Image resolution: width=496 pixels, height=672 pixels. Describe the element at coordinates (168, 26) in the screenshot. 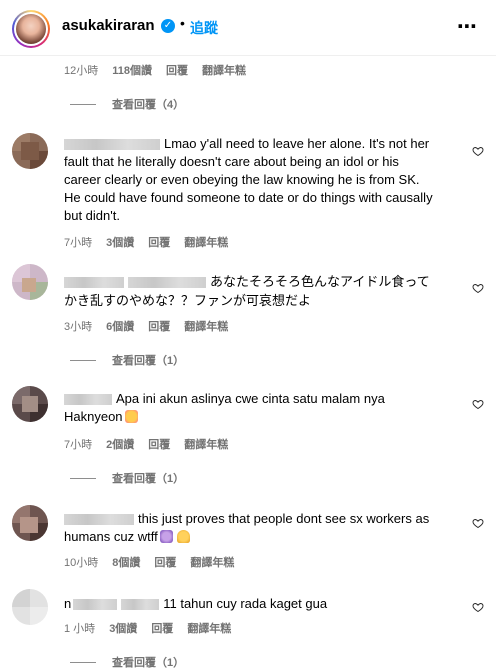

I see `verified-badge-icon: ✓` at that location.